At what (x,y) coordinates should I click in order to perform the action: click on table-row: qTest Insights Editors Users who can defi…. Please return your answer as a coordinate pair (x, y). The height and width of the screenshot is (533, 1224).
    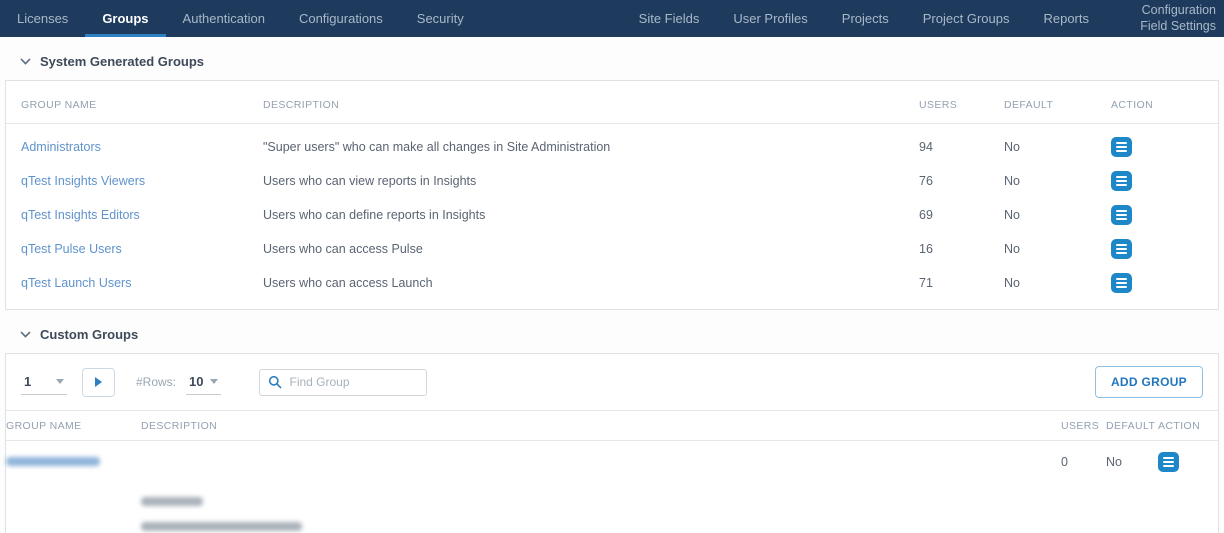
    Looking at the image, I should click on (612, 215).